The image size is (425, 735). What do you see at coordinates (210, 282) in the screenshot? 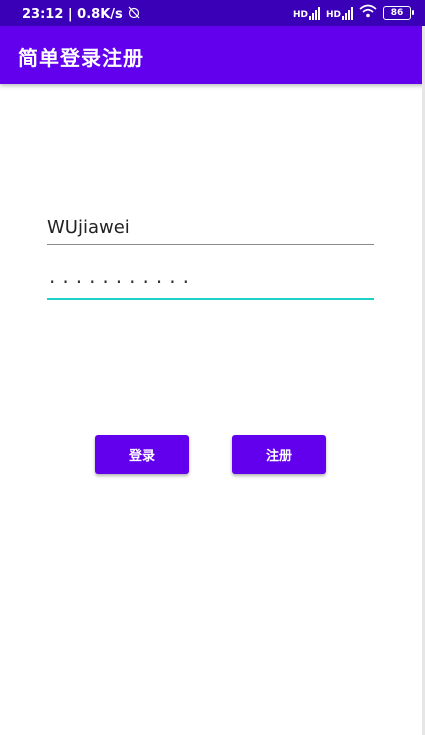
I see `password-input: ···········` at bounding box center [210, 282].